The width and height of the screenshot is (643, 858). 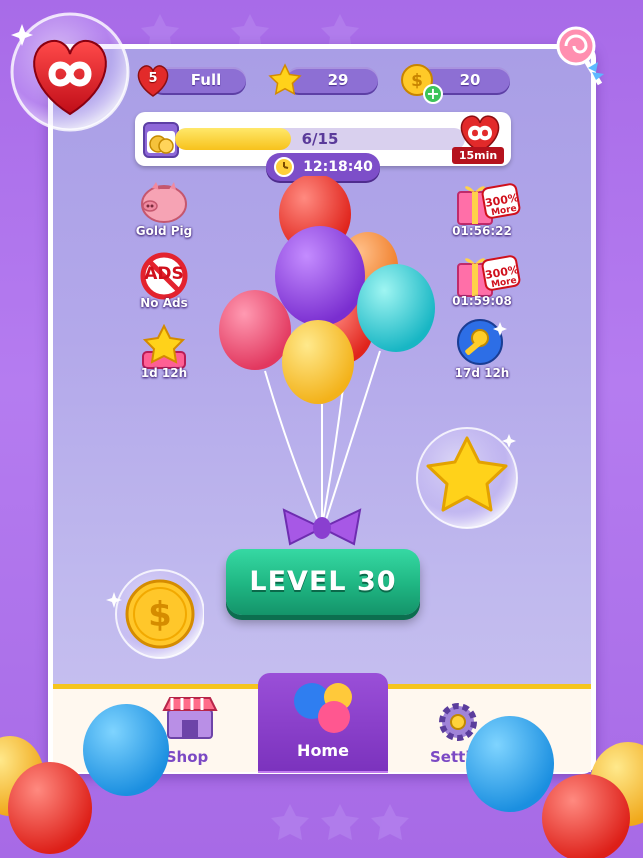 What do you see at coordinates (284, 167) in the screenshot?
I see `clock-icon` at bounding box center [284, 167].